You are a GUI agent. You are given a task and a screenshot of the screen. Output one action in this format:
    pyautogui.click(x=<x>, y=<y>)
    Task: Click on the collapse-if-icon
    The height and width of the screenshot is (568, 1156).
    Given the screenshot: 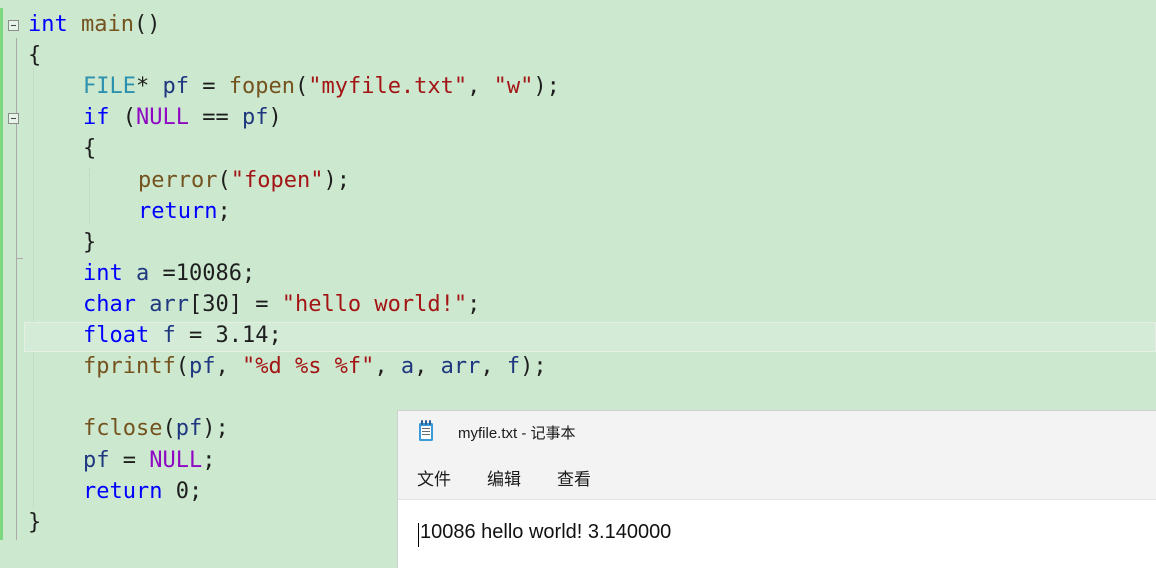 What is the action you would take?
    pyautogui.click(x=13, y=118)
    